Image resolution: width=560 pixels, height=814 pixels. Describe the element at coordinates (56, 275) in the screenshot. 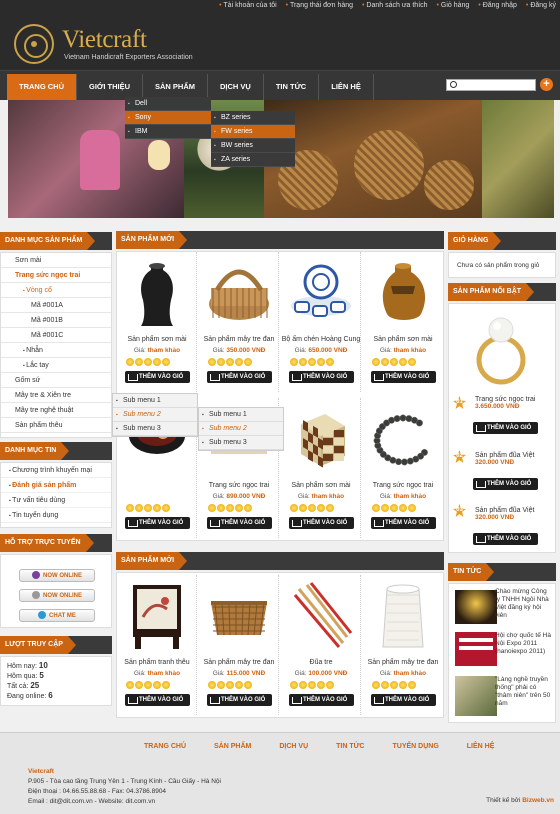

I see `category-pearl-jewelry: Trang sức ngọc trai` at that location.